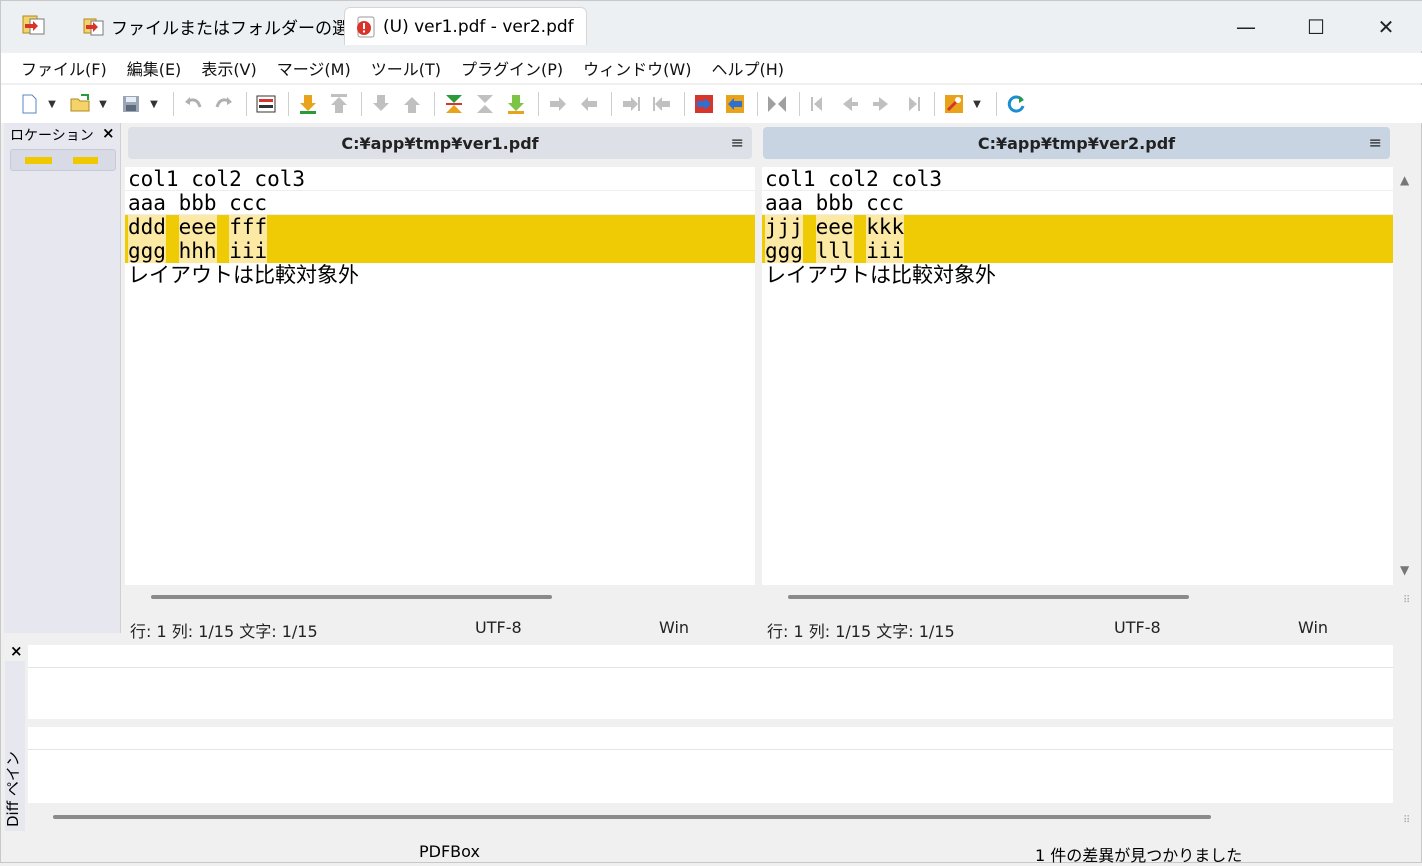 The width and height of the screenshot is (1422, 866). Describe the element at coordinates (737, 142) in the screenshot. I see `left-pane-menu-icon: ≡` at that location.